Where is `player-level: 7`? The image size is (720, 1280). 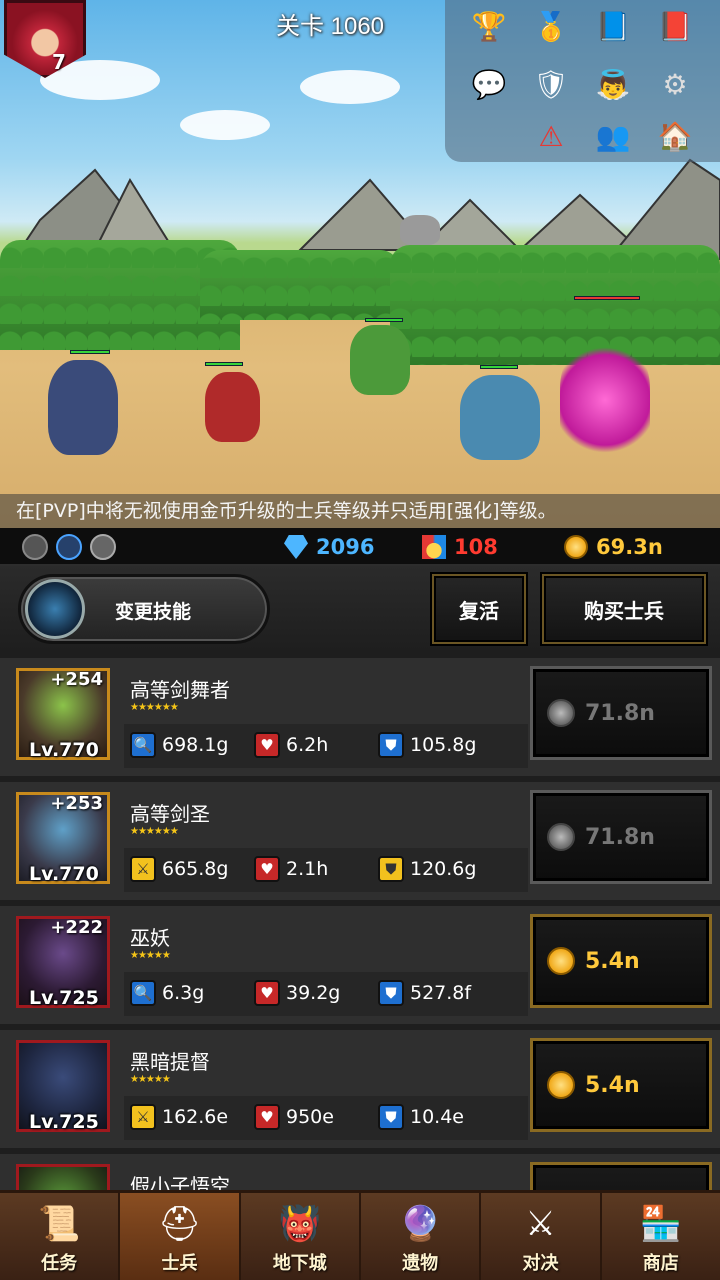
player-level: 7 is located at coordinates (59, 62).